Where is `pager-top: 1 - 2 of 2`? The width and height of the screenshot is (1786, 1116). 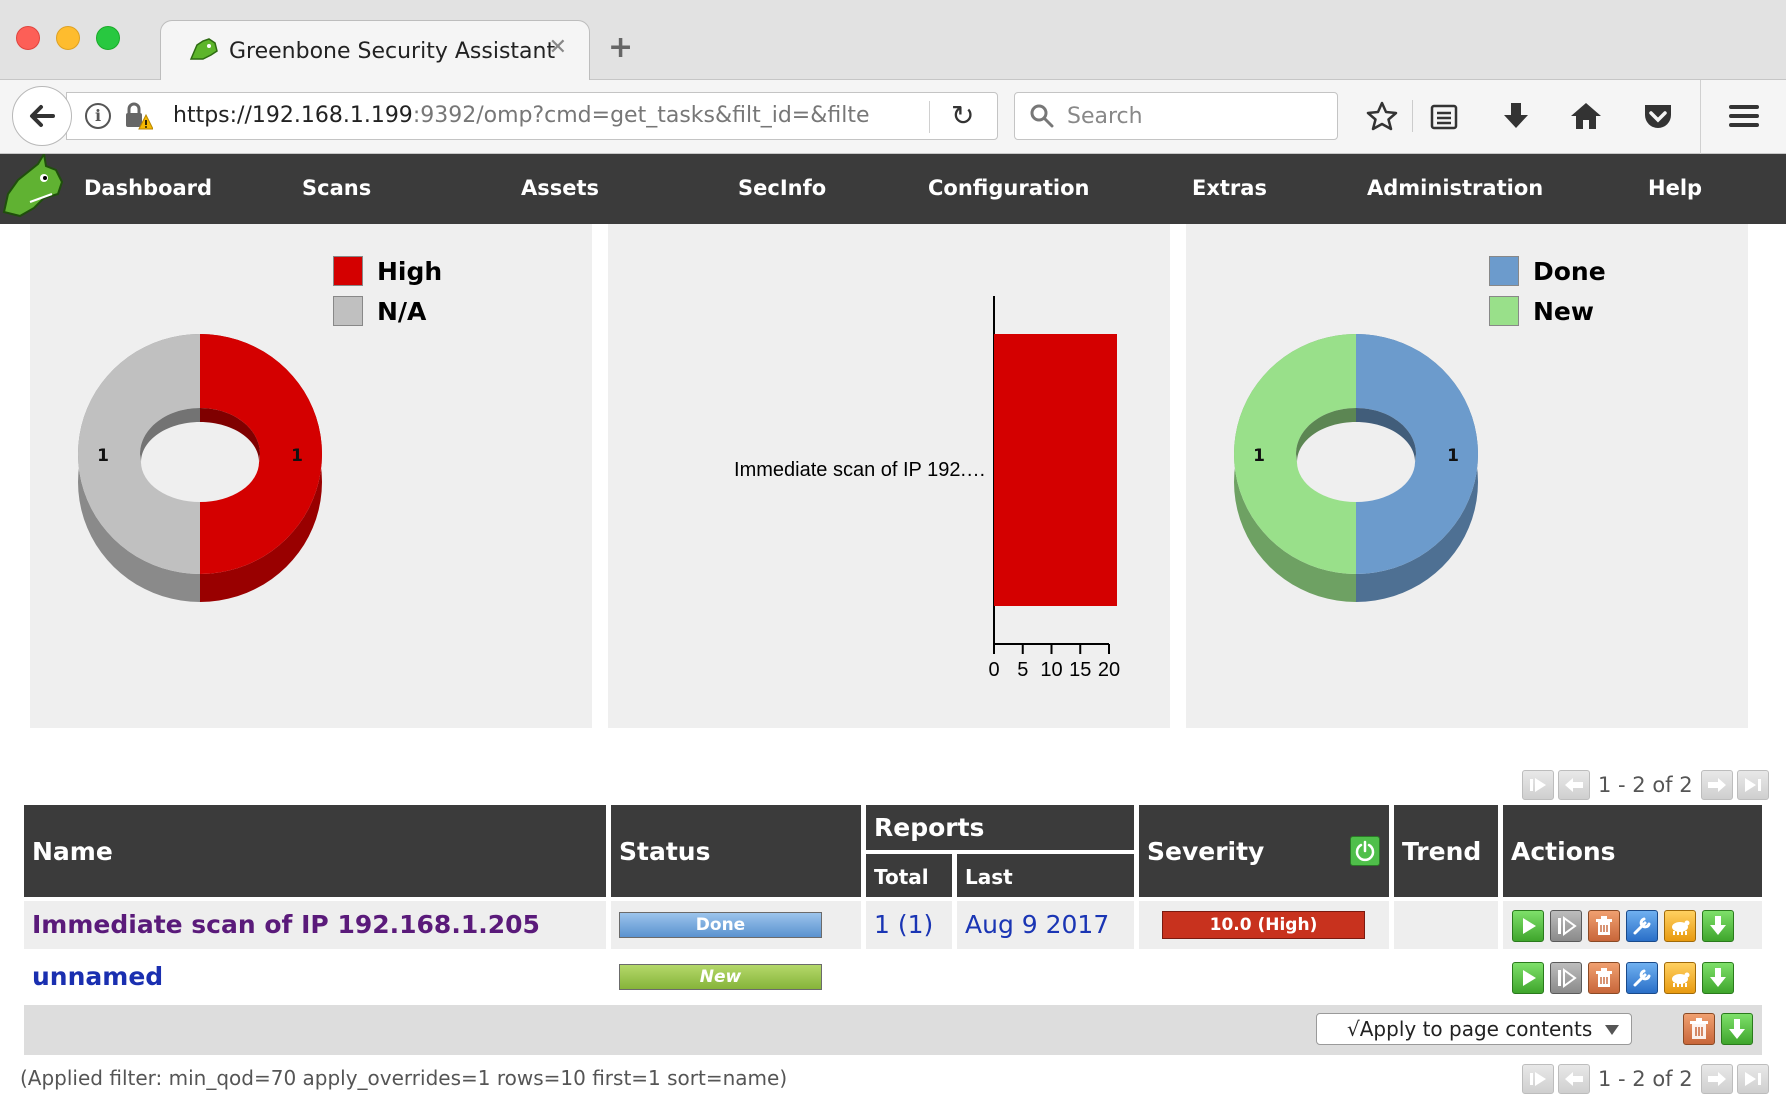
pager-top: 1 - 2 of 2 is located at coordinates (1645, 785).